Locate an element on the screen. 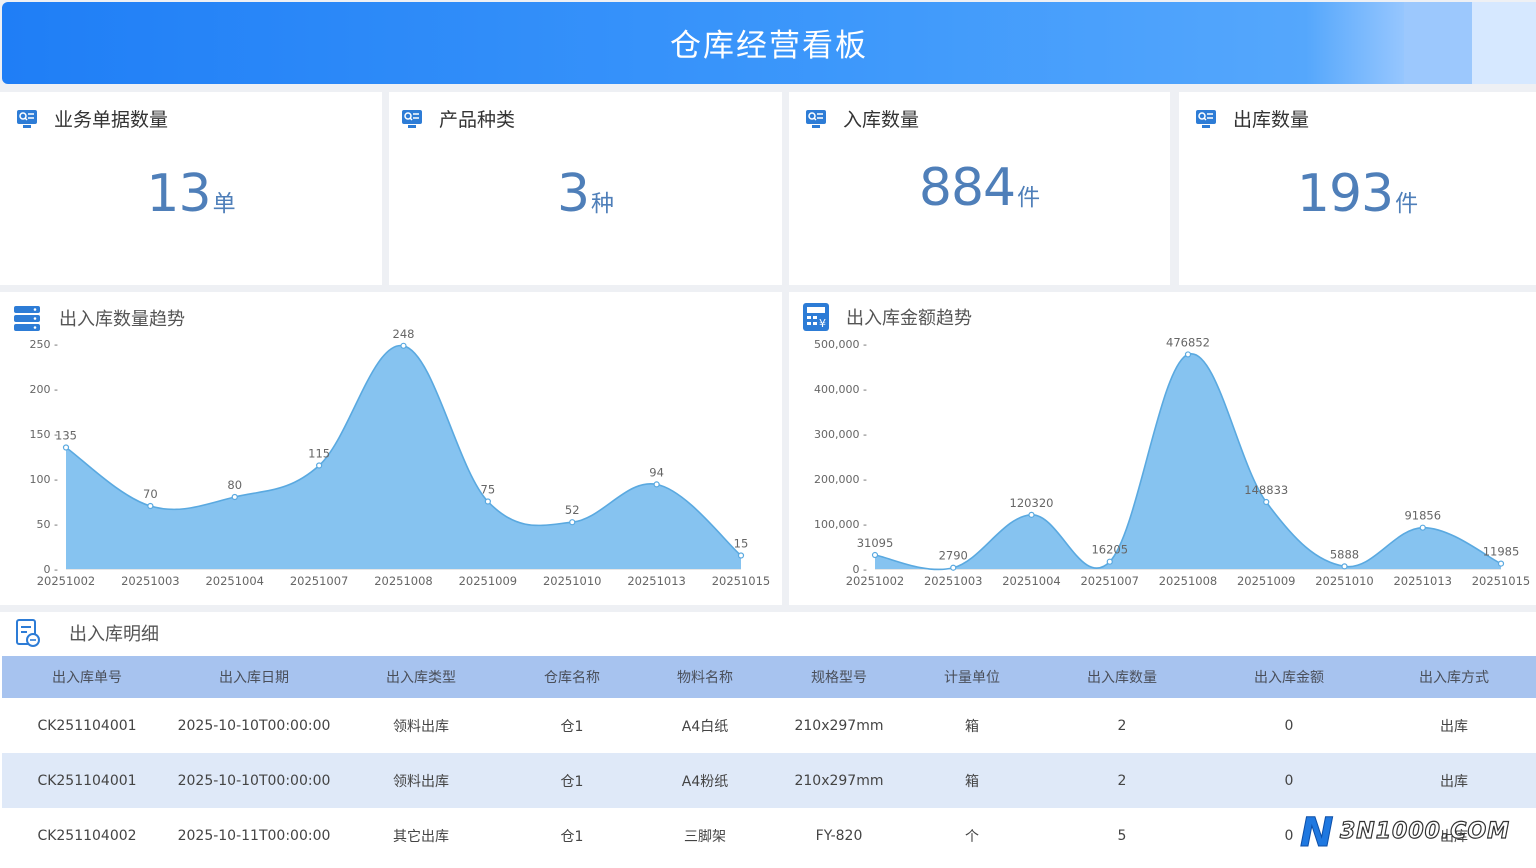 The width and height of the screenshot is (1536, 868). table-cell: 箱 is located at coordinates (972, 781).